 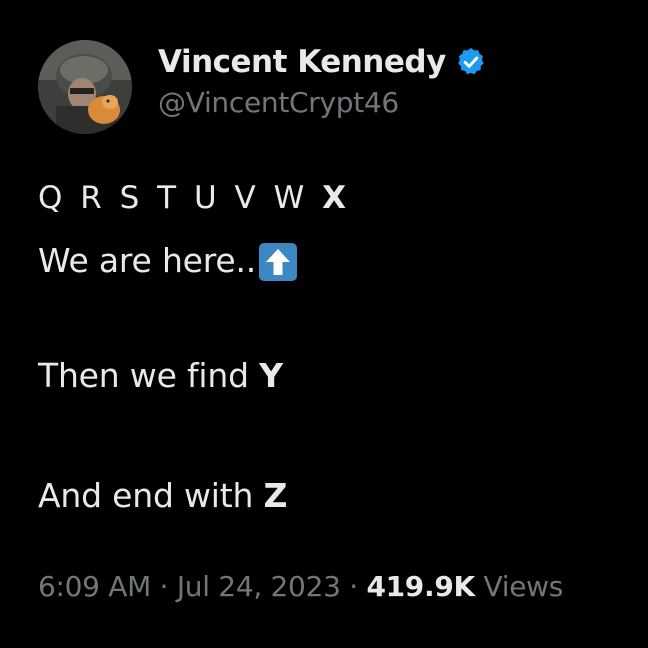 What do you see at coordinates (146, 495) in the screenshot?
I see `line4-prefix: And end with` at bounding box center [146, 495].